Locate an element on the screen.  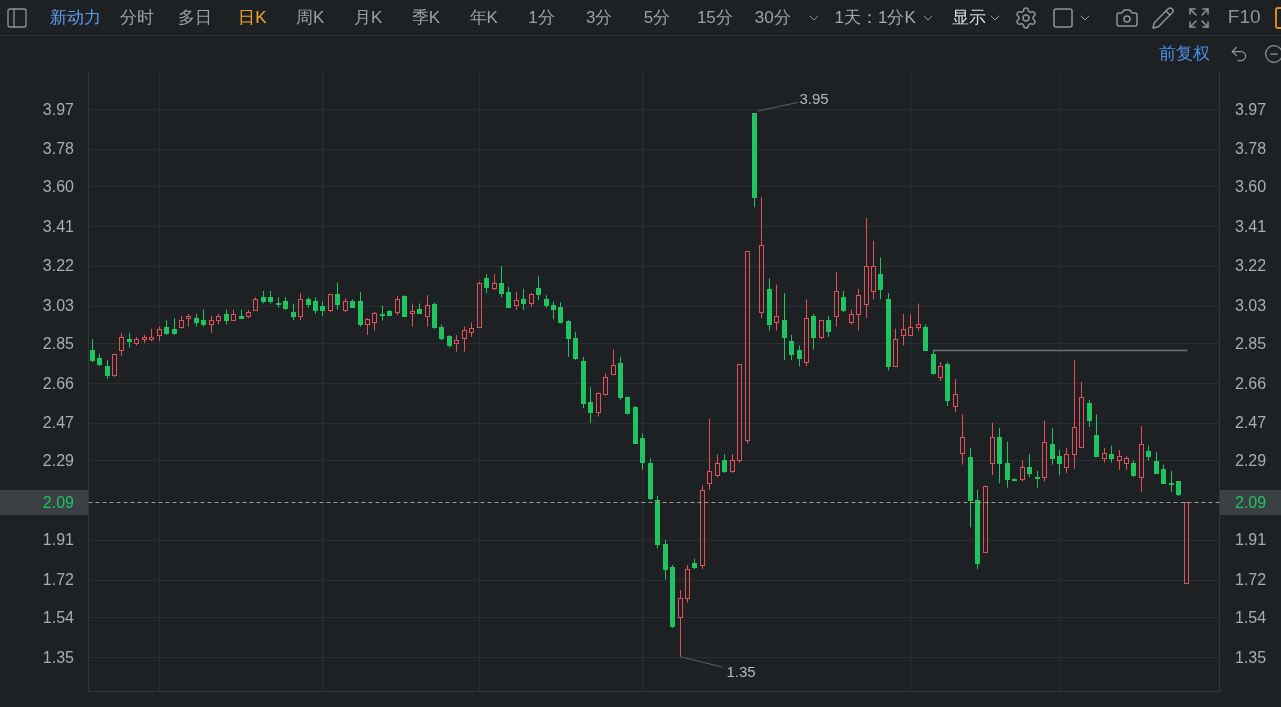
period-tab: 5分 is located at coordinates (657, 17).